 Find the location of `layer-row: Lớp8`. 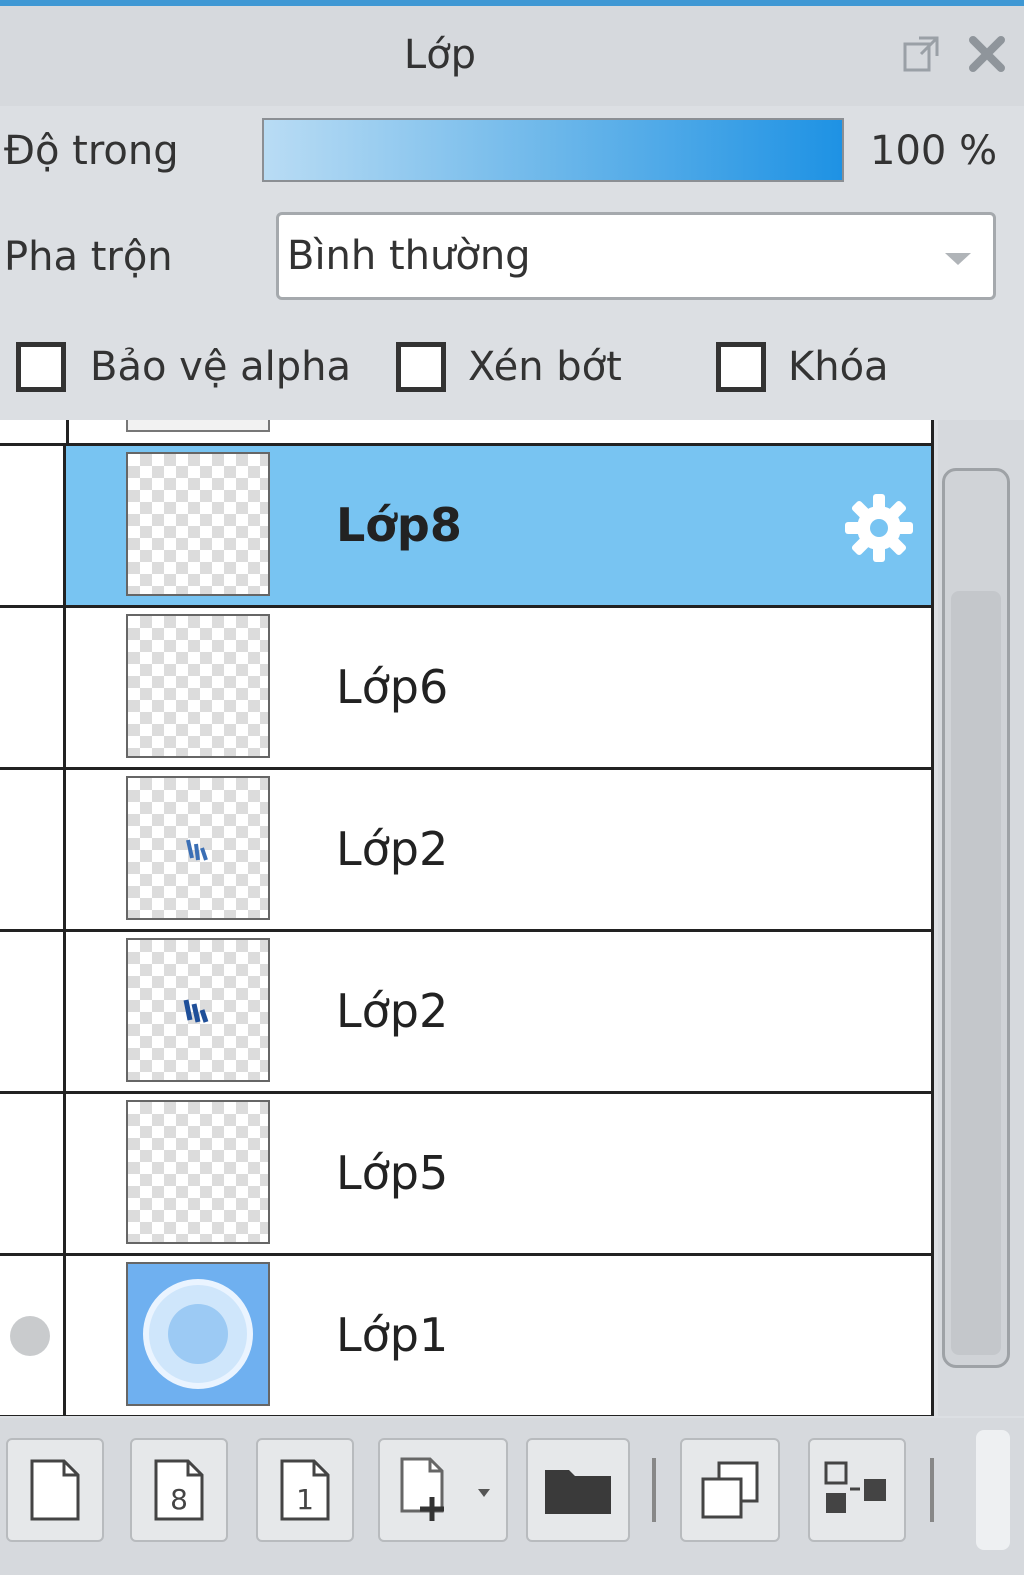

layer-row: Lớp8 is located at coordinates (465, 527).